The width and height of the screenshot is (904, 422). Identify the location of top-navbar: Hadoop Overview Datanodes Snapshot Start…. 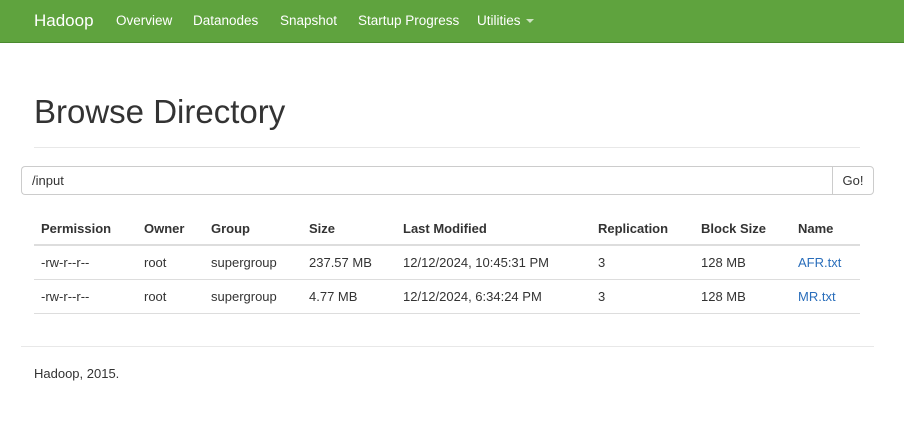
(452, 21).